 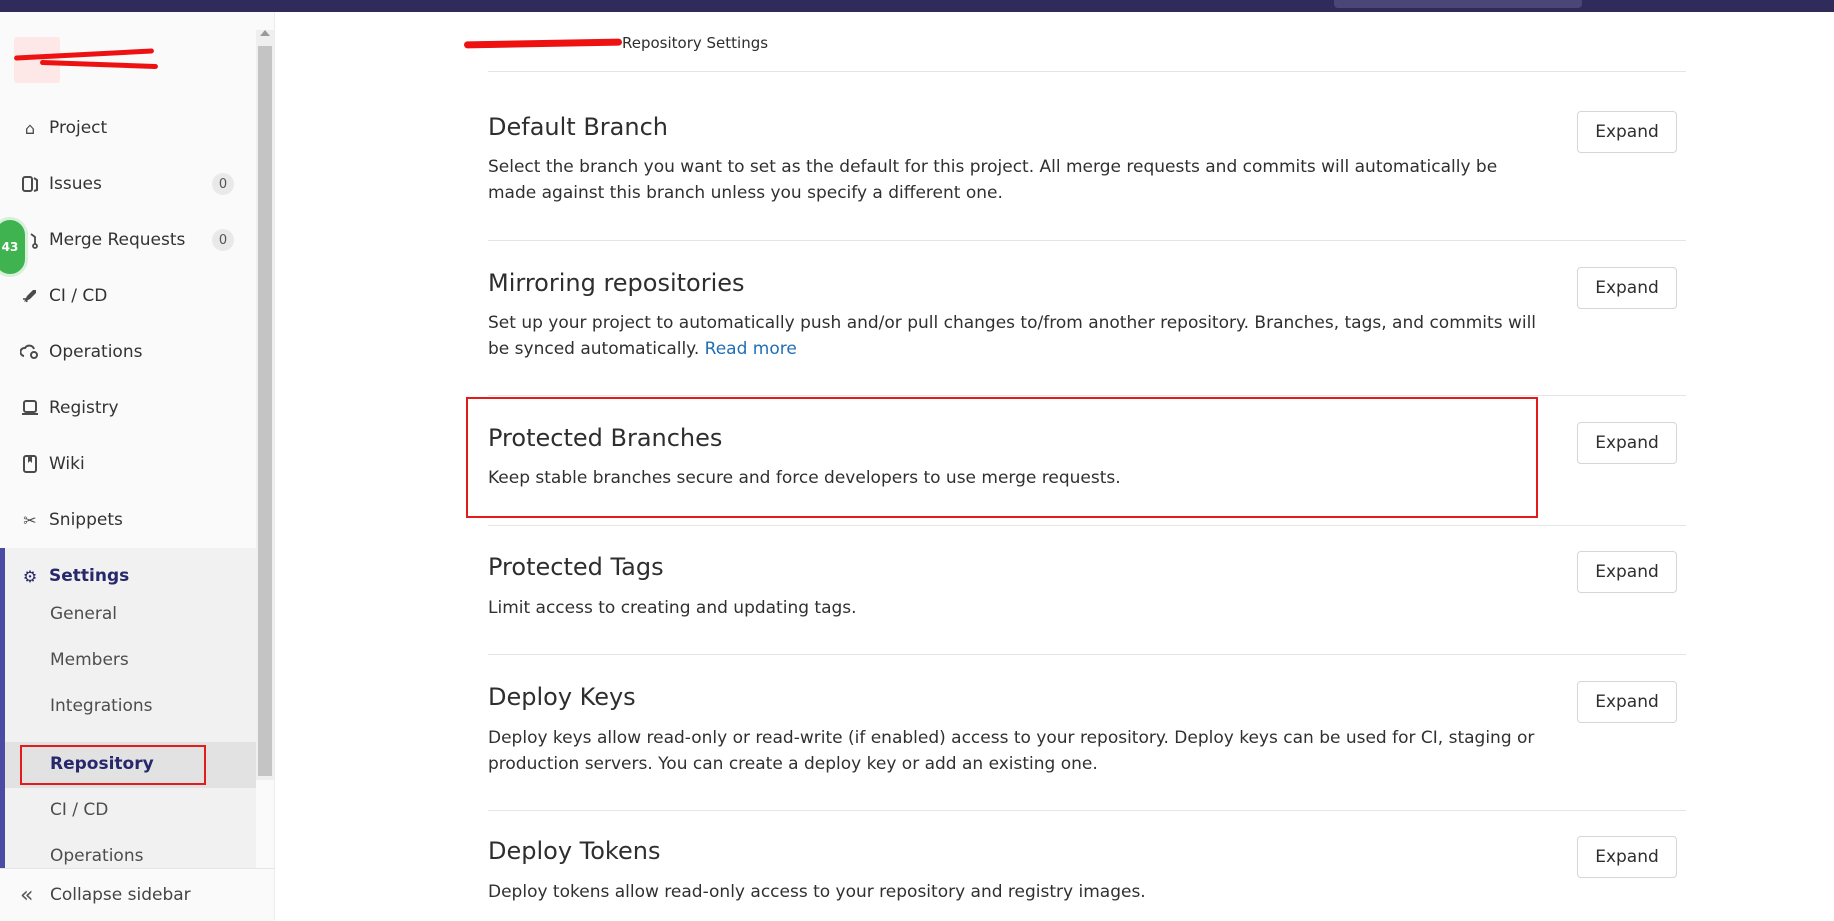 I want to click on registry-icon, so click(x=30, y=408).